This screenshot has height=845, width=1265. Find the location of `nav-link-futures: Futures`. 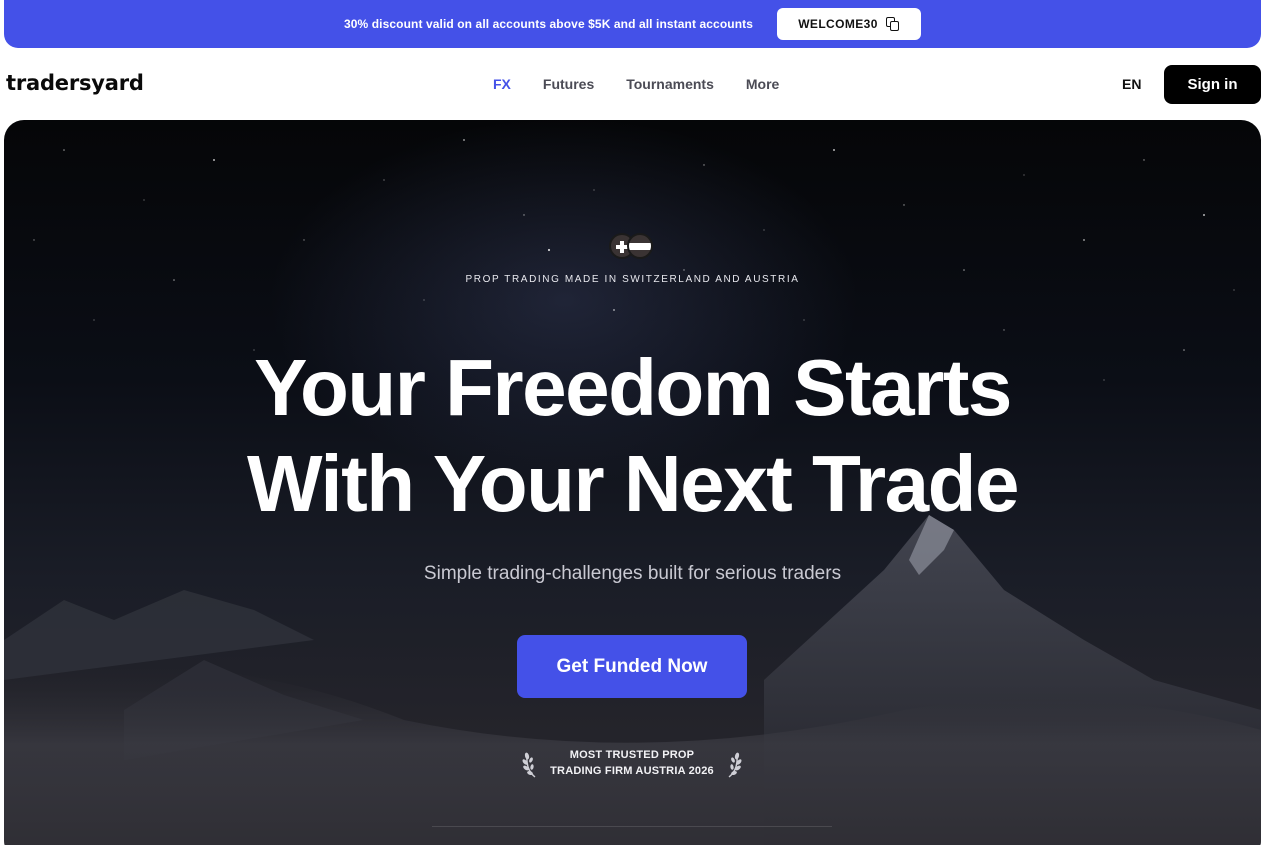

nav-link-futures: Futures is located at coordinates (568, 84).